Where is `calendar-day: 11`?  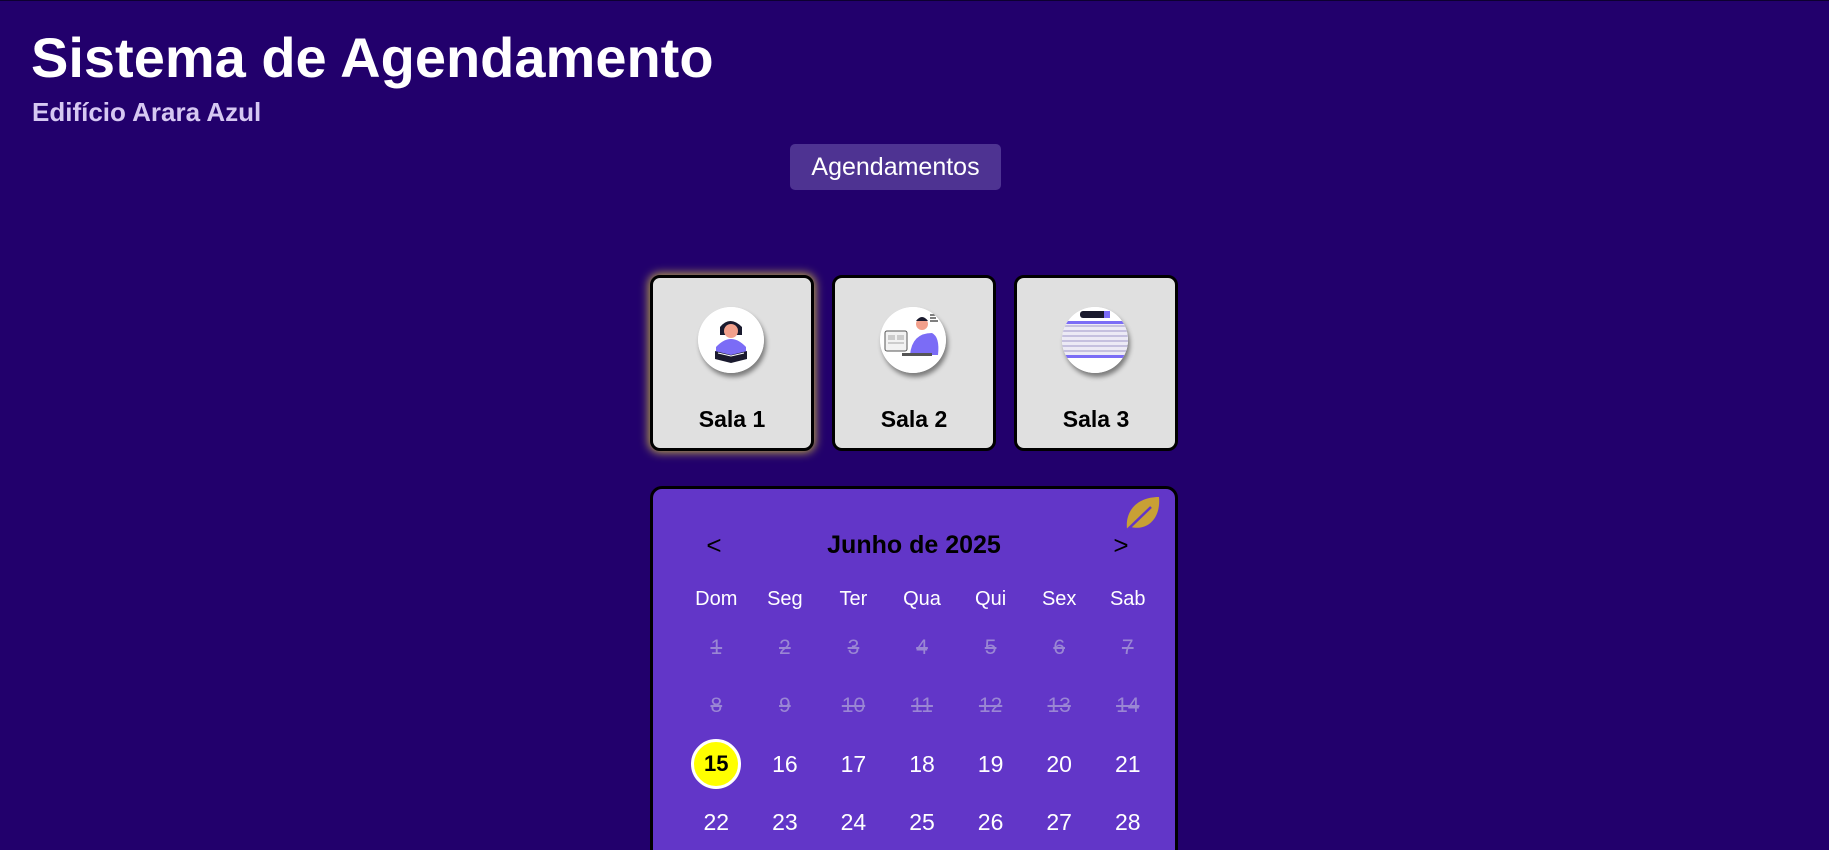
calendar-day: 11 is located at coordinates (922, 706).